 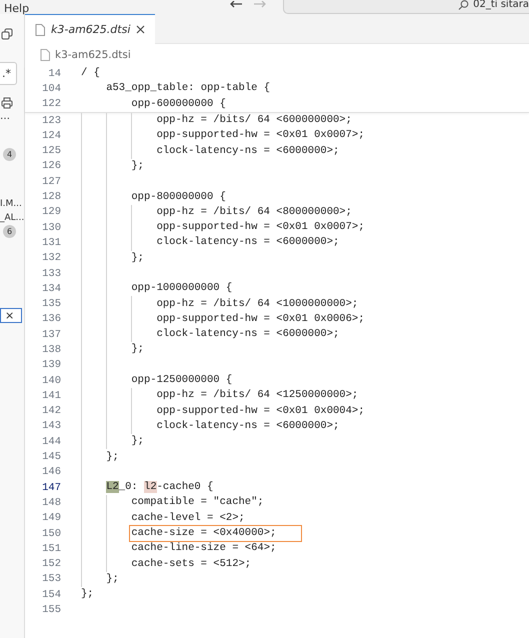 What do you see at coordinates (51, 136) in the screenshot?
I see `line-number: 124` at bounding box center [51, 136].